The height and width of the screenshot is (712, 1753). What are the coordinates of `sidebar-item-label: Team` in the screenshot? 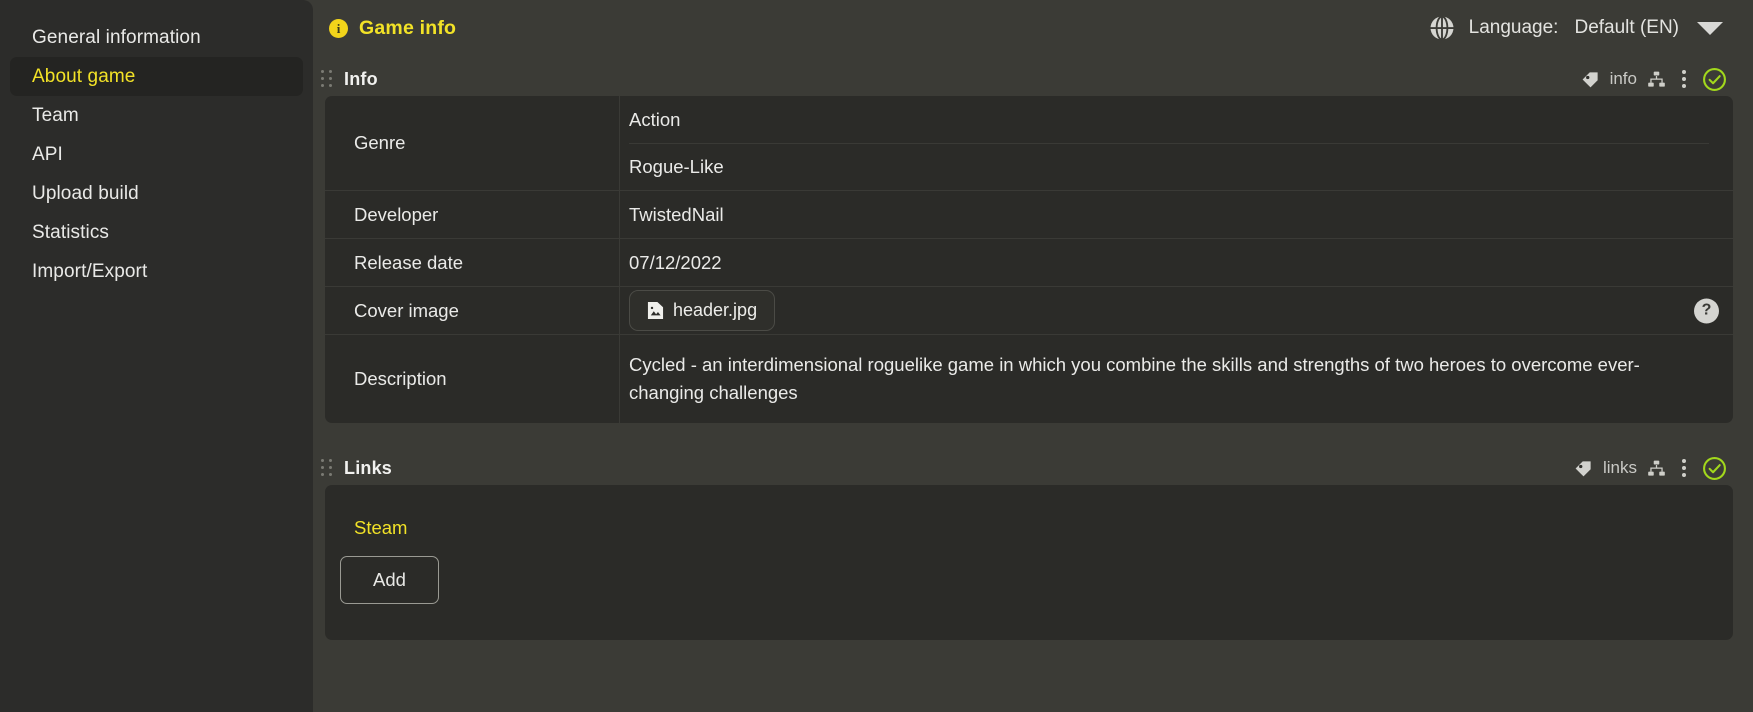 It's located at (55, 115).